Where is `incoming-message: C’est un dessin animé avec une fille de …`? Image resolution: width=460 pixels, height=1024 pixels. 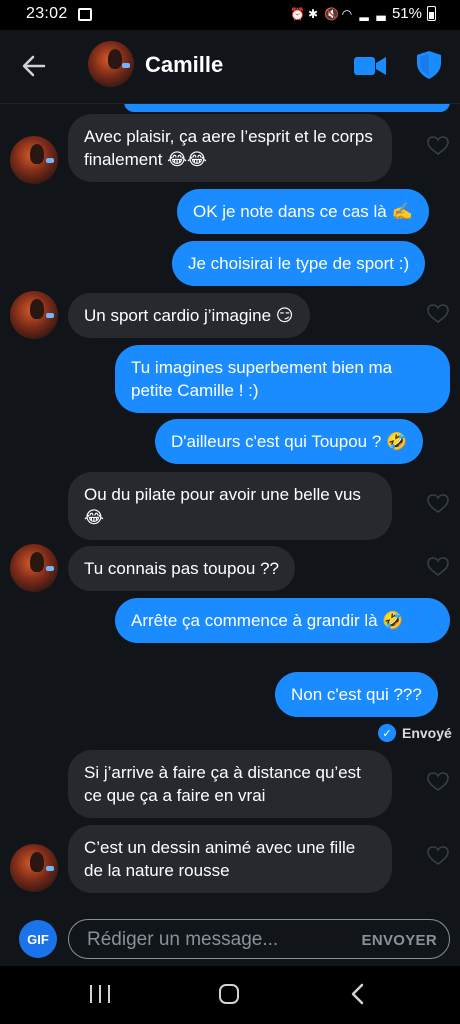
incoming-message: C’est un dessin animé avec une fille de … is located at coordinates (230, 859).